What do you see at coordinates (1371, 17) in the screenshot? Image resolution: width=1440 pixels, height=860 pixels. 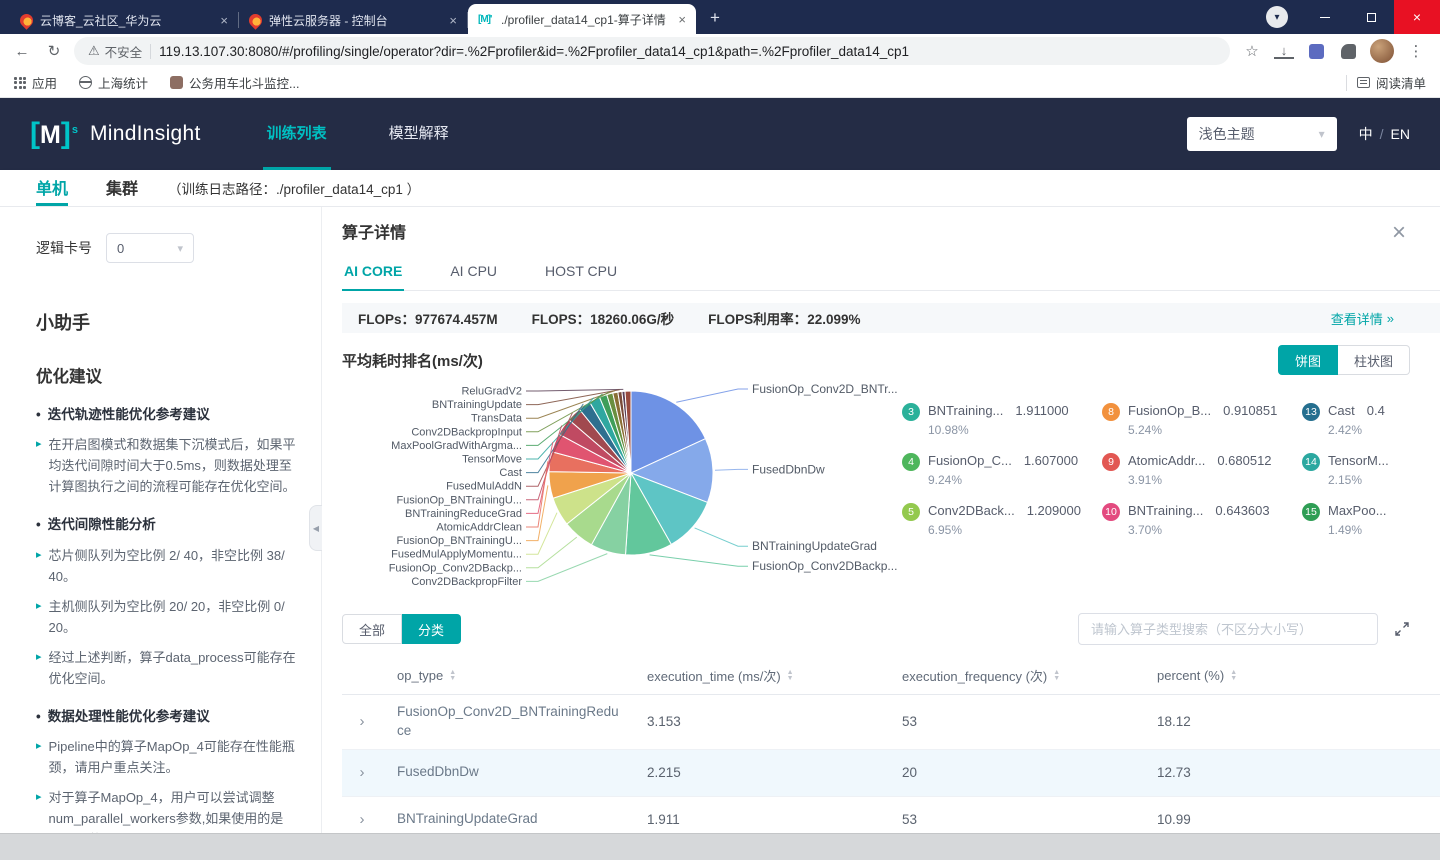 I see `maximize-button` at bounding box center [1371, 17].